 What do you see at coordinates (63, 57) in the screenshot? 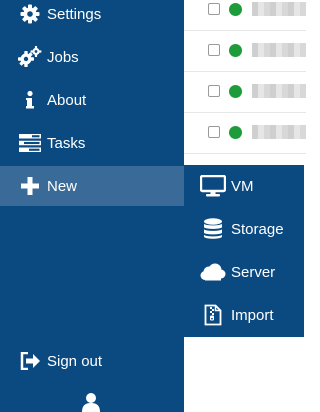
I see `sidebar-item-label: Jobs` at bounding box center [63, 57].